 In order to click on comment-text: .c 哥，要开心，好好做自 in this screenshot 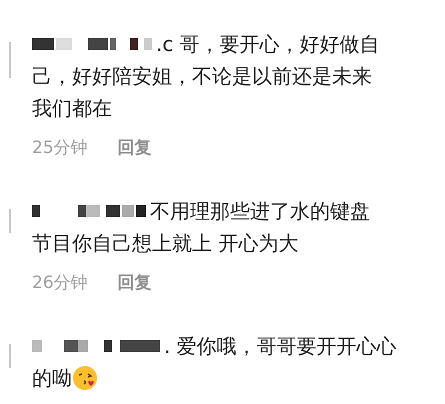, I will do `click(268, 44)`.